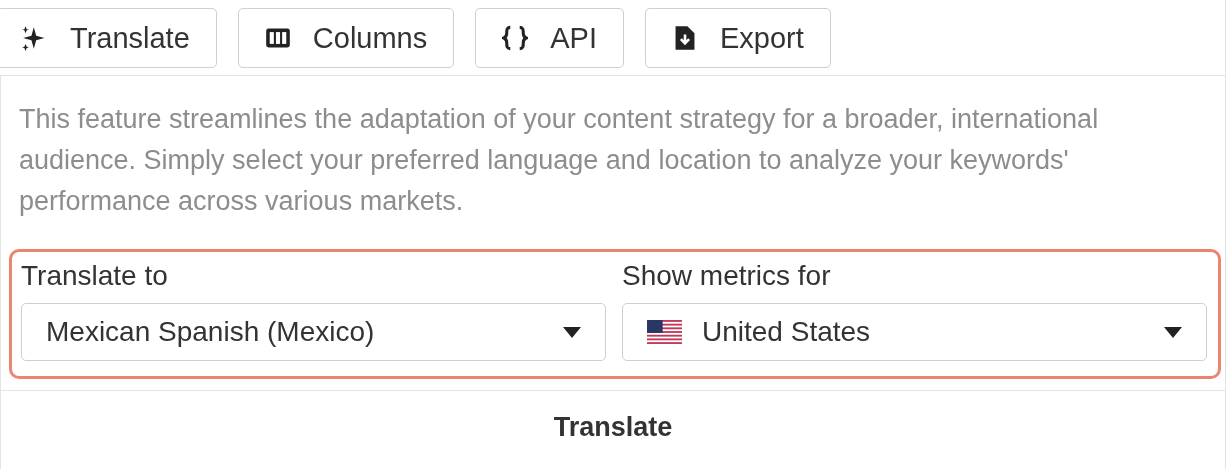 The image size is (1226, 469). What do you see at coordinates (664, 332) in the screenshot?
I see `flag-icon` at bounding box center [664, 332].